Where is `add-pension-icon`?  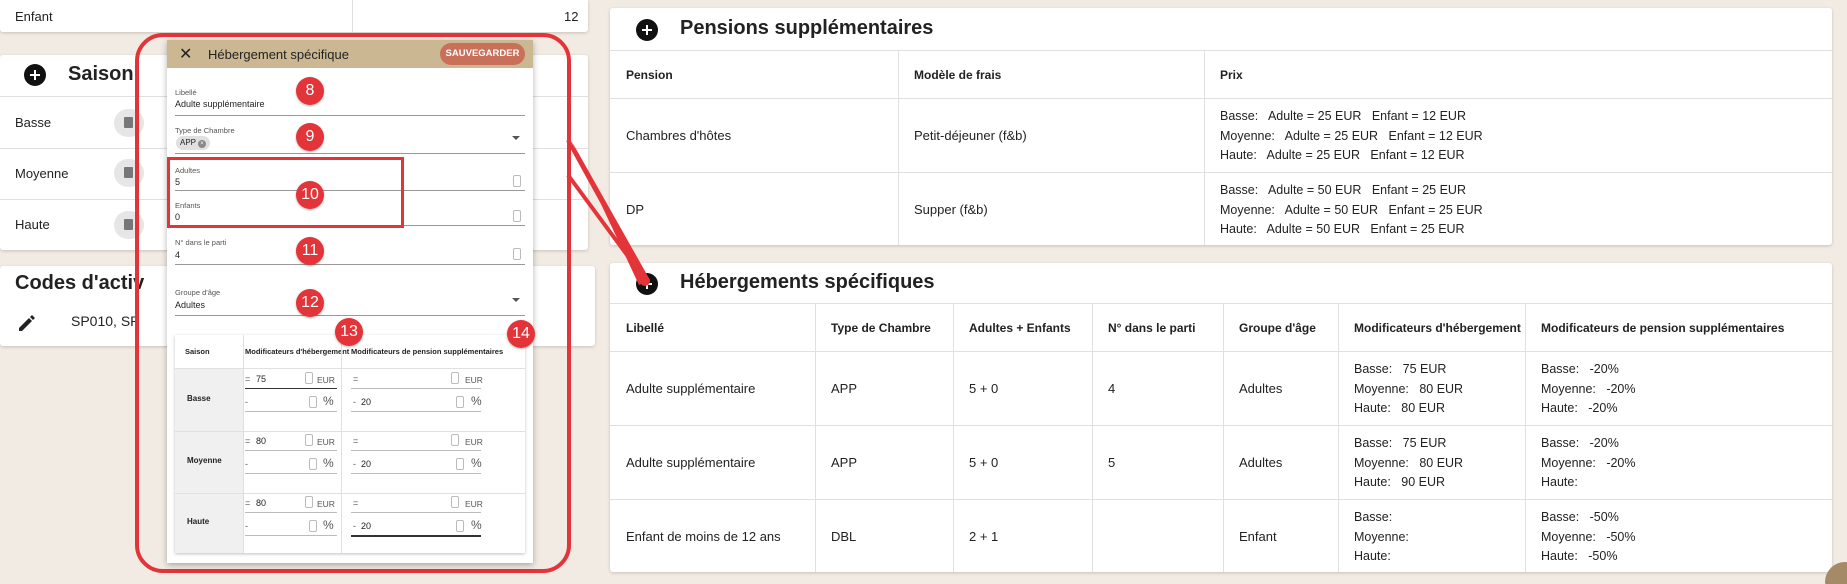 add-pension-icon is located at coordinates (647, 30).